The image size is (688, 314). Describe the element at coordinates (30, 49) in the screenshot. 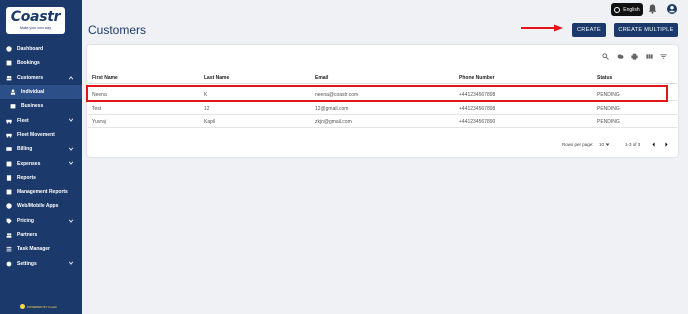

I see `sidebar-item-label: Dashboard` at that location.